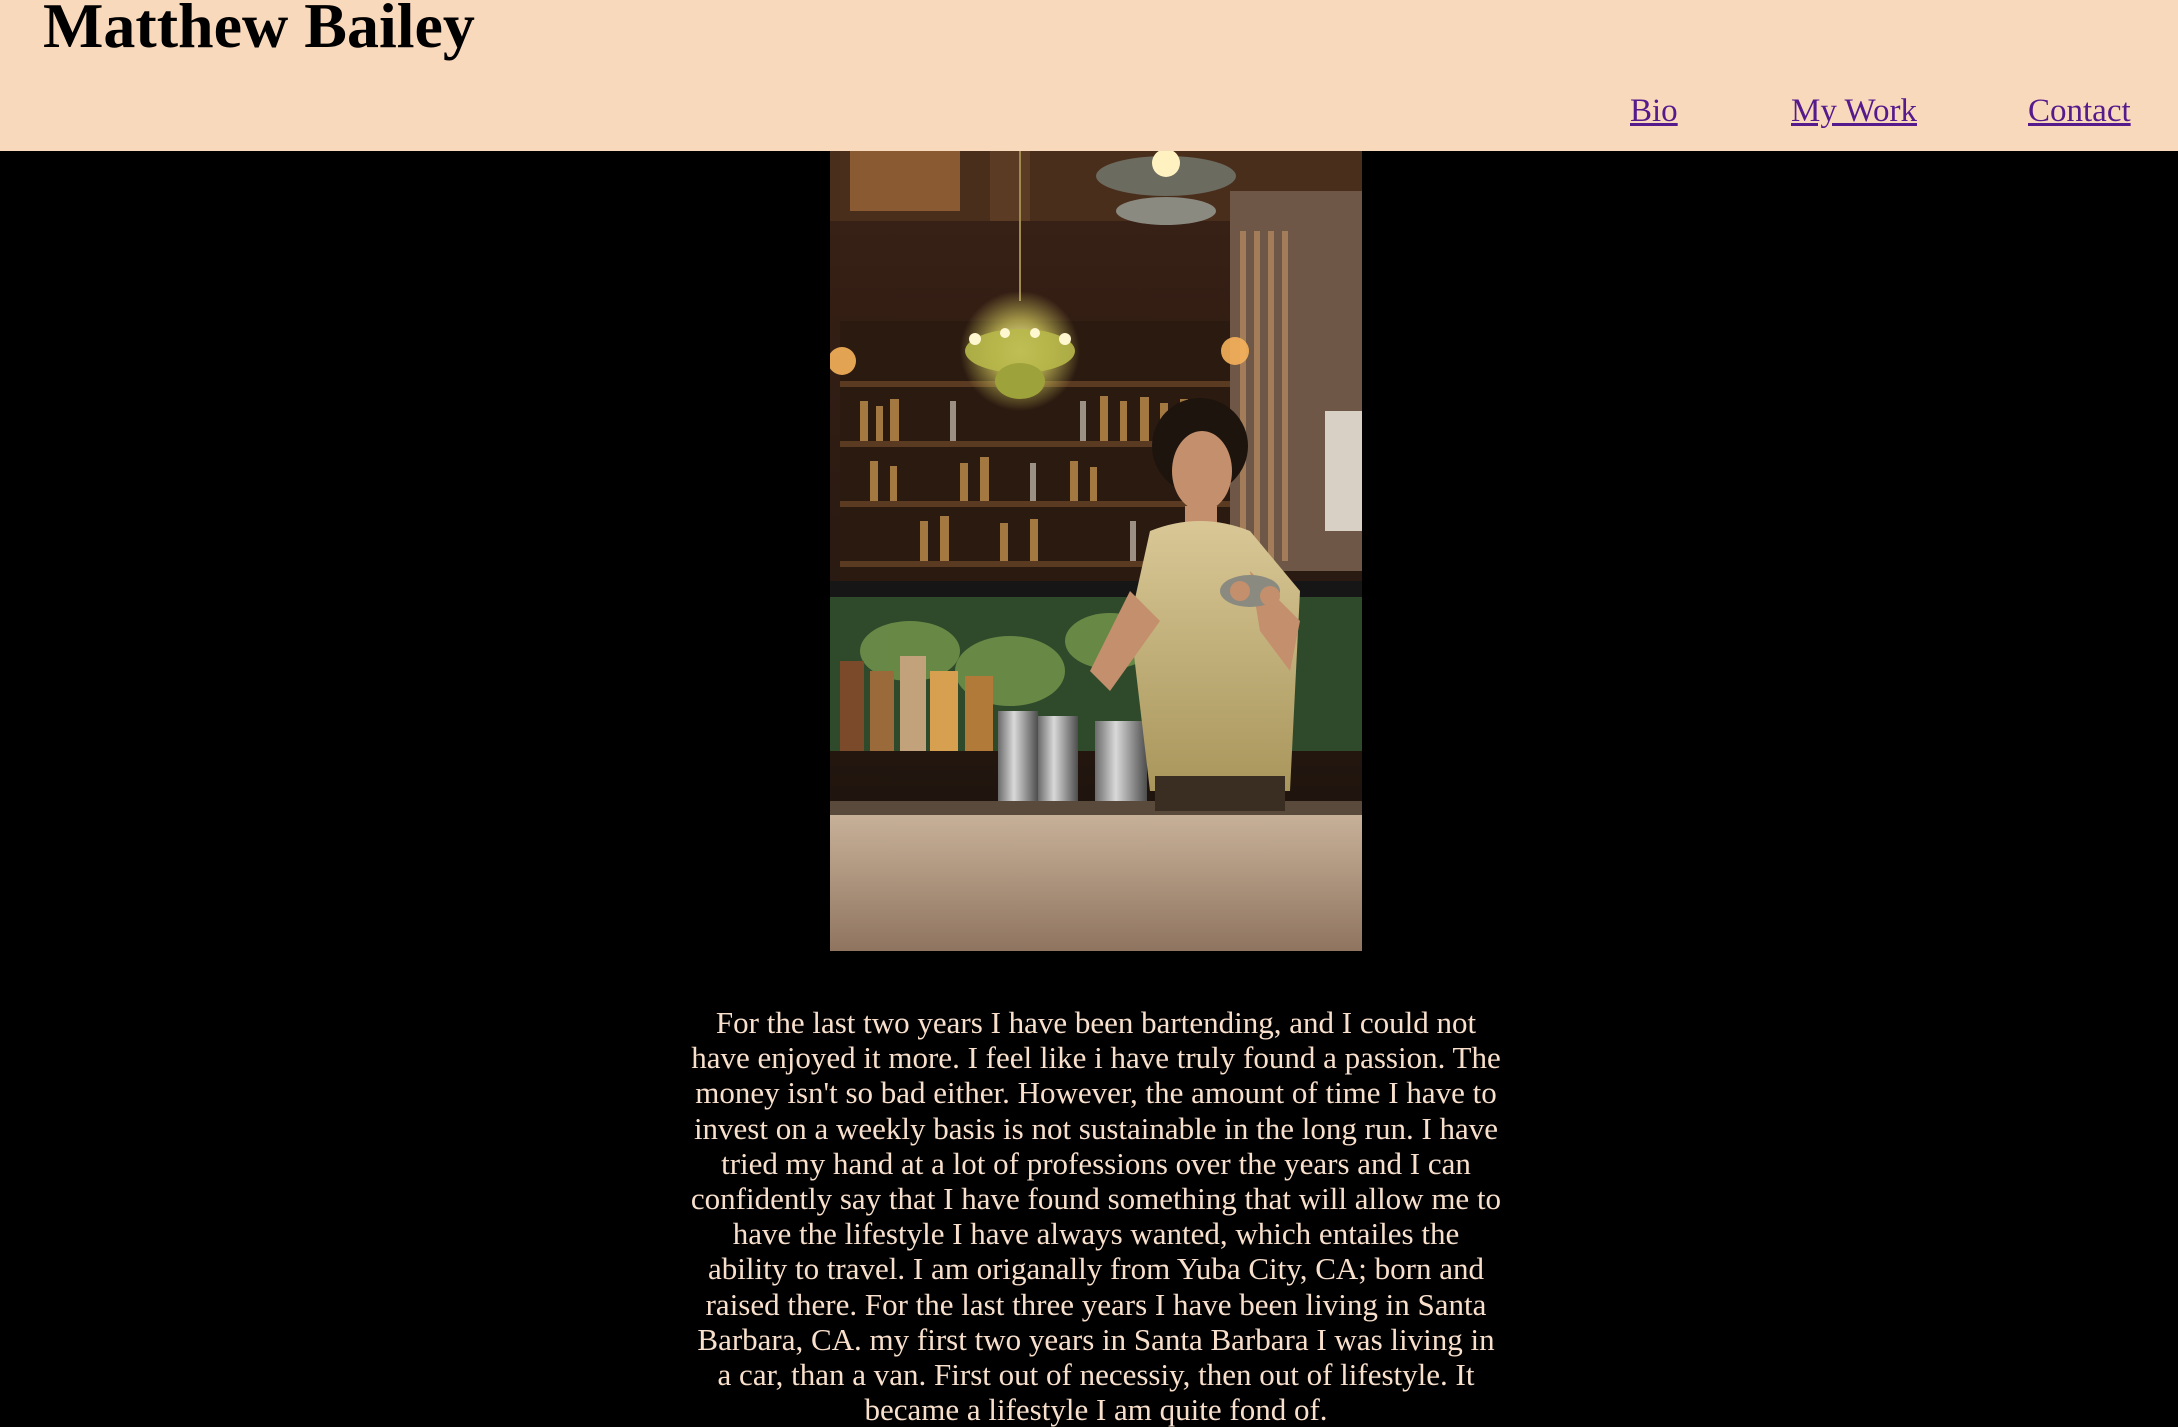  I want to click on site-title: Matthew Bailey, so click(259, 30).